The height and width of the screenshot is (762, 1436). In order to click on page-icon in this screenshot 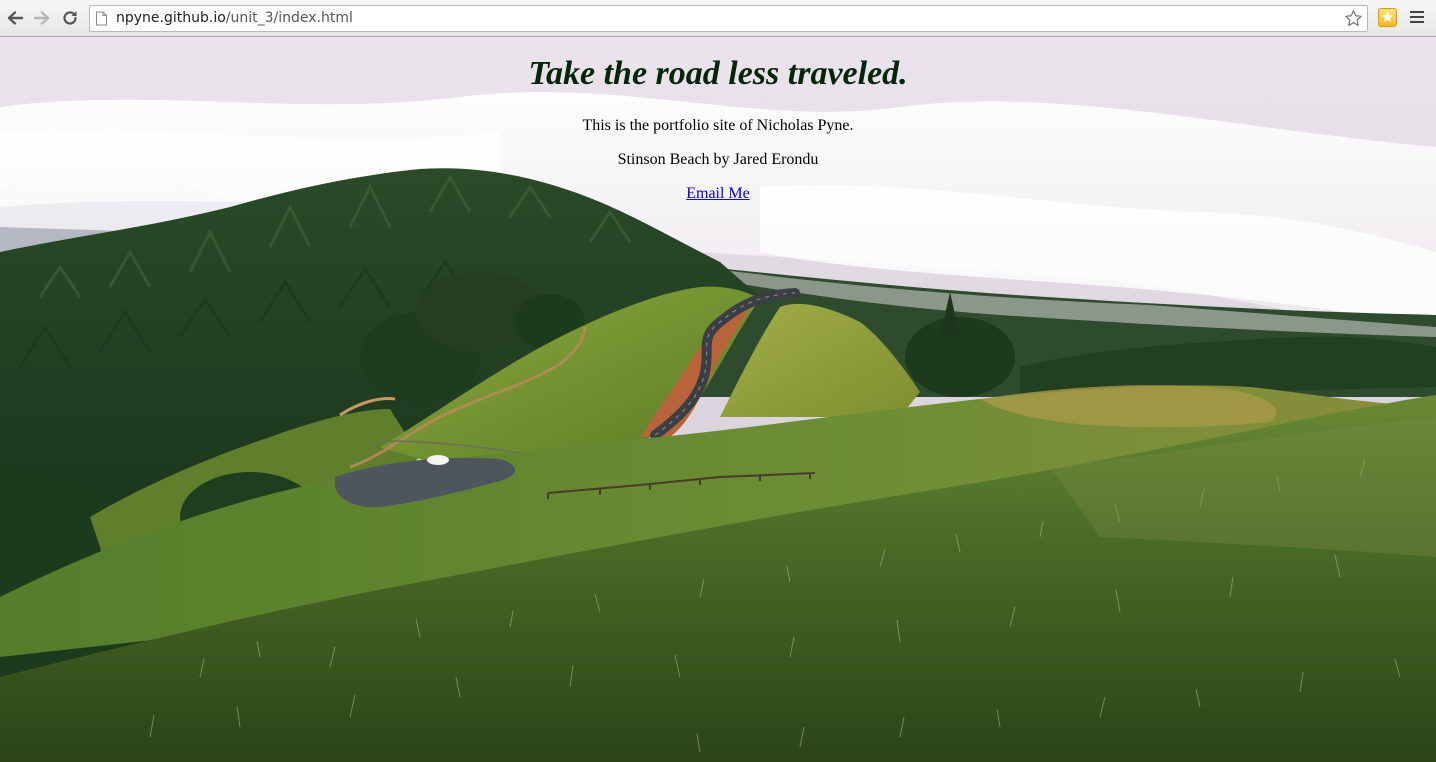, I will do `click(101, 18)`.